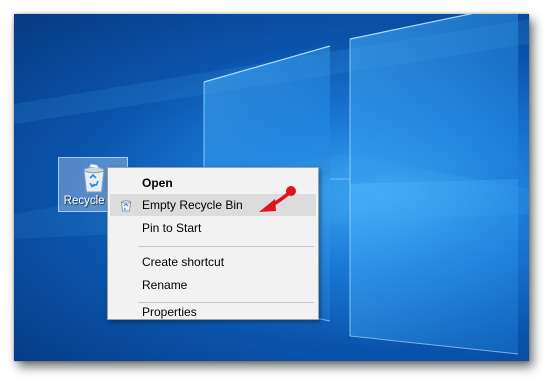  What do you see at coordinates (183, 262) in the screenshot?
I see `menu-item-label: Create shortcut` at bounding box center [183, 262].